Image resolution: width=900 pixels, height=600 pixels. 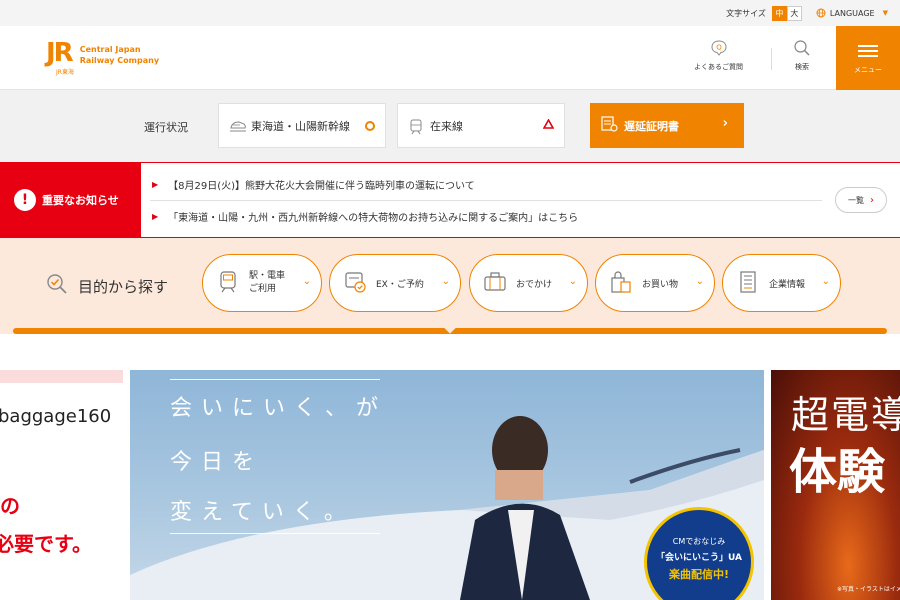 I want to click on company-name-line1: Central Japan, so click(x=110, y=49).